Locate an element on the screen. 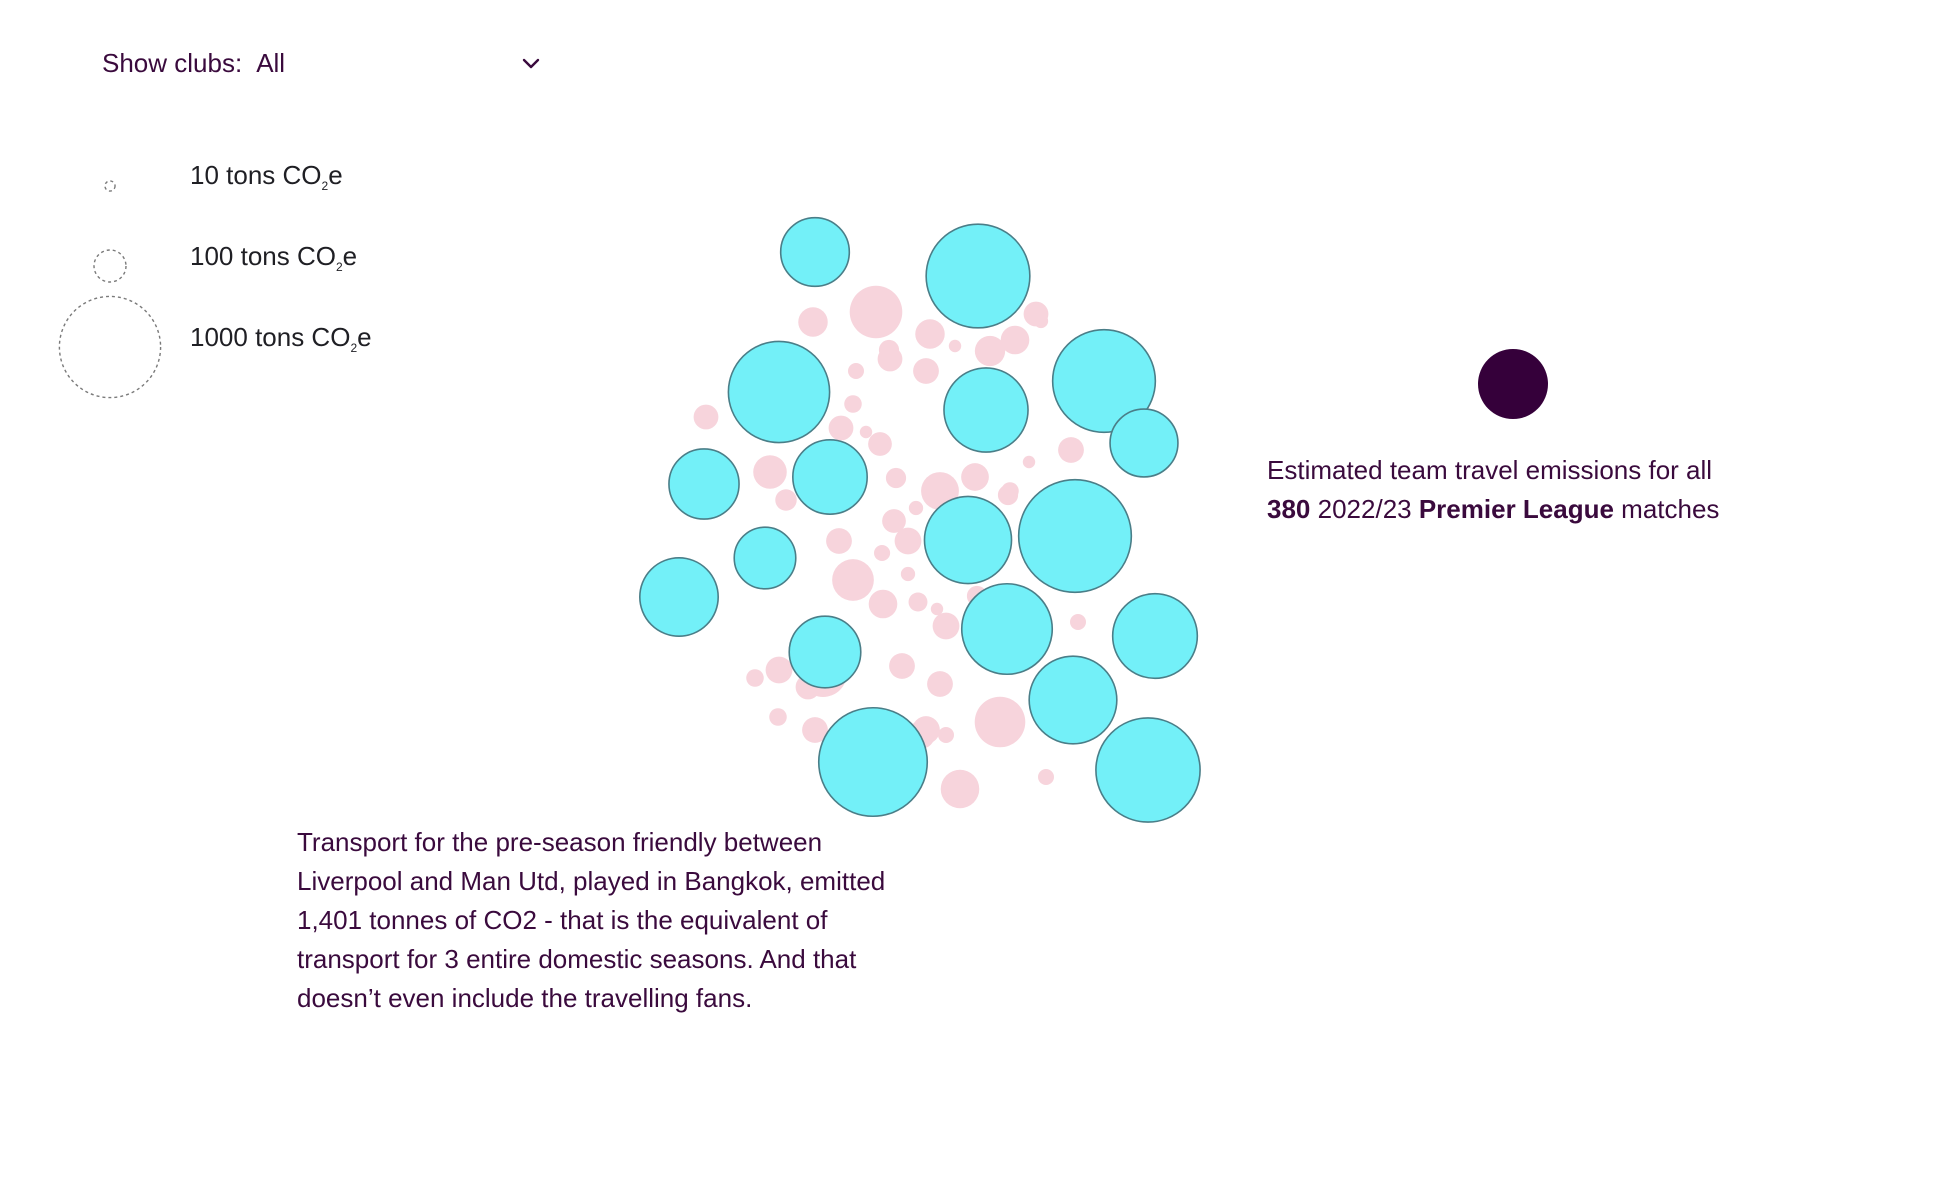  season-total-dot is located at coordinates (1513, 384).